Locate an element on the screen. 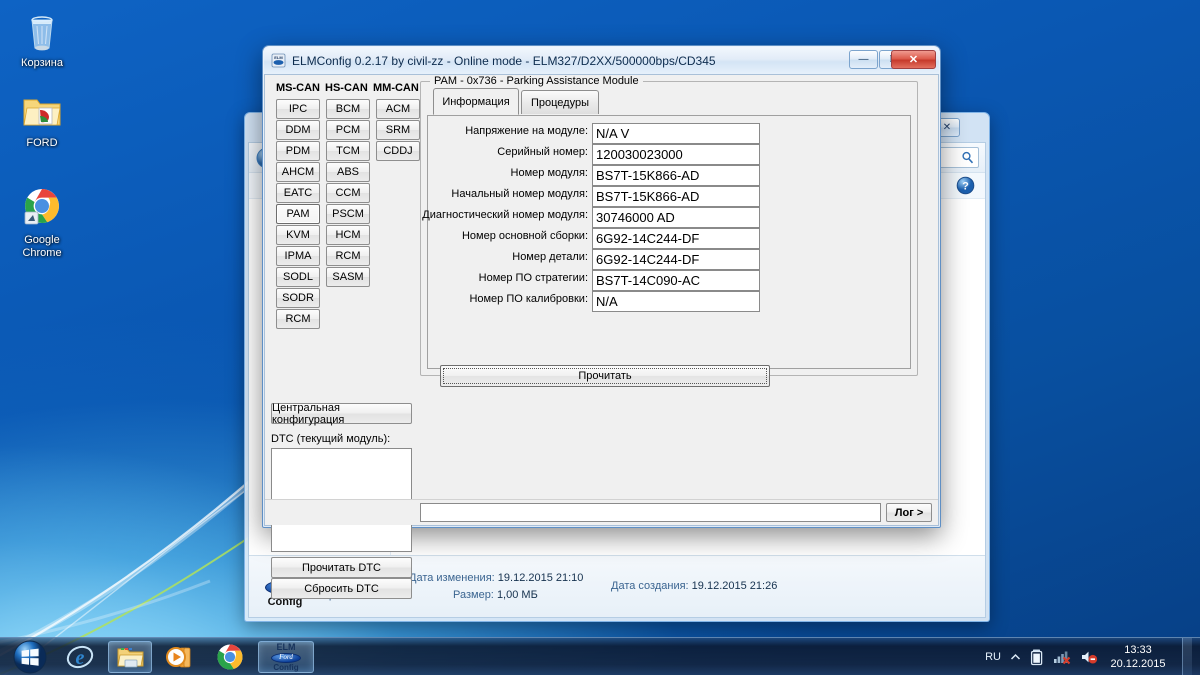 This screenshot has width=1200, height=675. internet-explorer-icon: e is located at coordinates (80, 657).